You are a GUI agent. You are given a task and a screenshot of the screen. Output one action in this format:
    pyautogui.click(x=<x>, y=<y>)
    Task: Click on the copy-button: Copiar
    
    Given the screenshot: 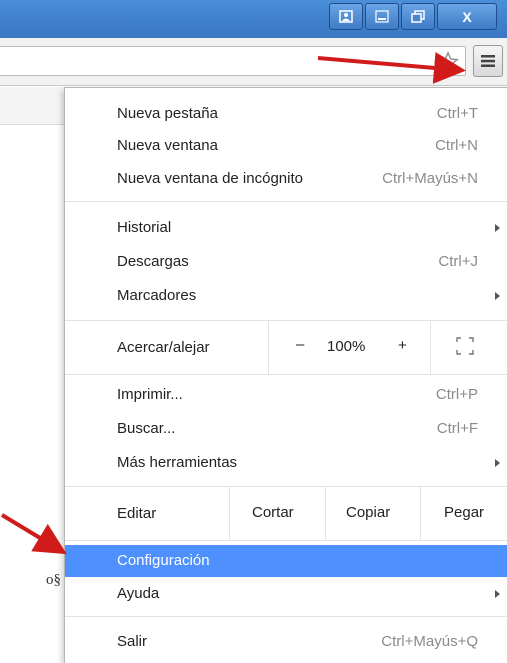 What is the action you would take?
    pyautogui.click(x=372, y=513)
    